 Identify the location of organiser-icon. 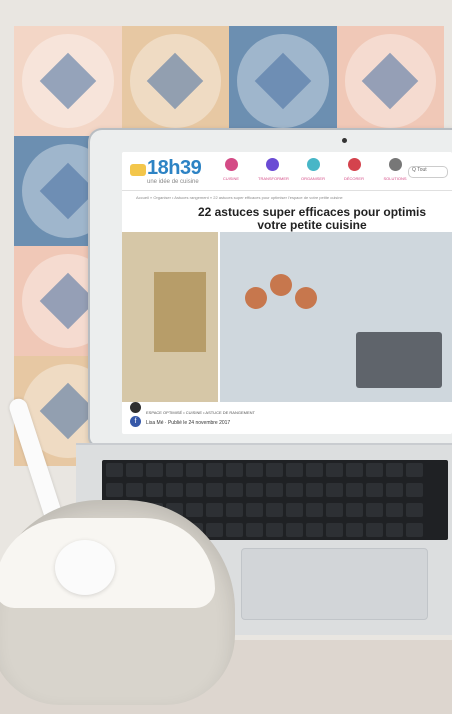
(313, 164).